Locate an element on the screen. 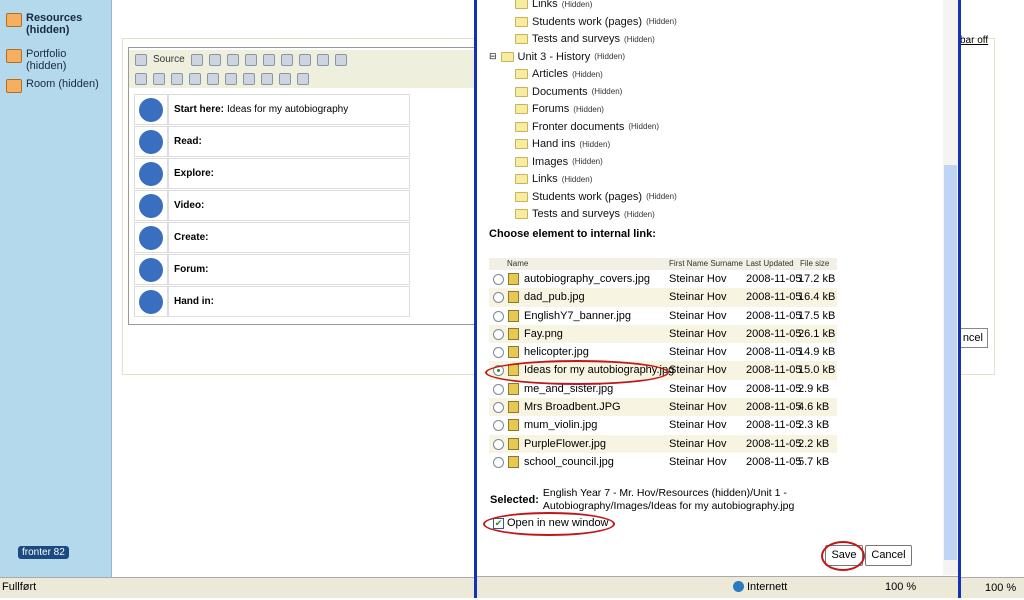 This screenshot has width=1024, height=600. file-name: PurpleFlower.jpg is located at coordinates (565, 444).